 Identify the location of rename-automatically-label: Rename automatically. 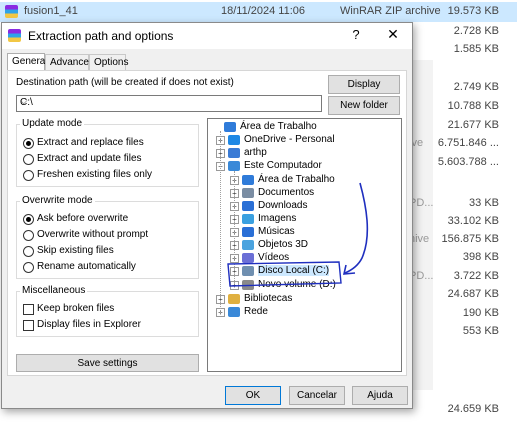
(86, 266).